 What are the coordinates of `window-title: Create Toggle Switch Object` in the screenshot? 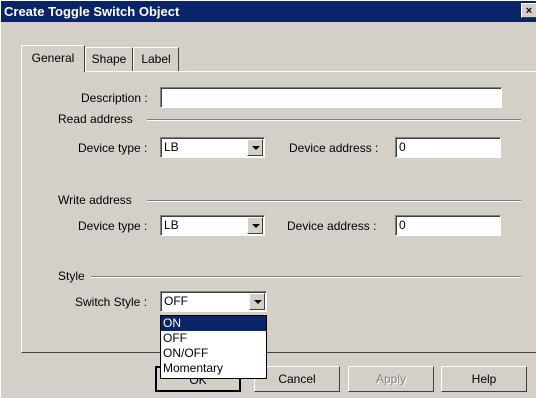 It's located at (92, 11).